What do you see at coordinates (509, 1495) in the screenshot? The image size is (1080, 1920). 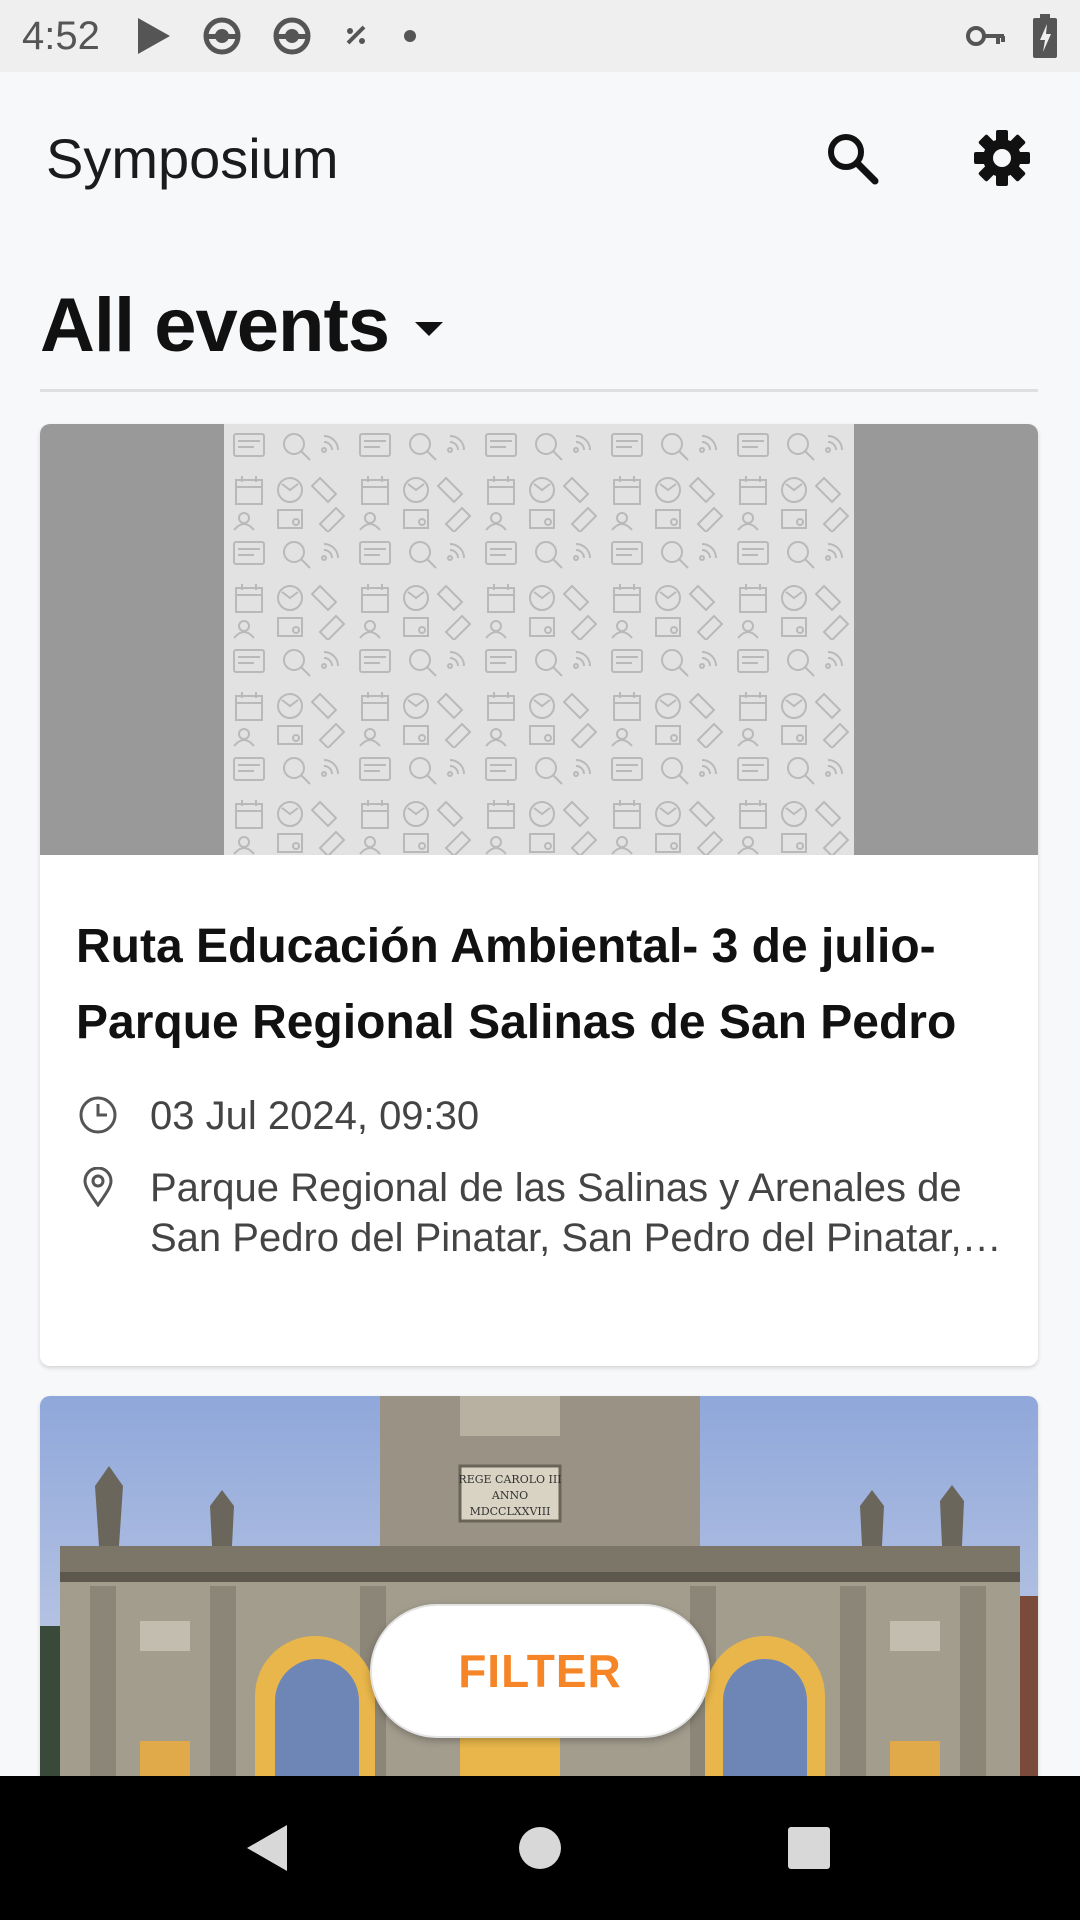 I see `inscription-line-2: ANNO` at bounding box center [509, 1495].